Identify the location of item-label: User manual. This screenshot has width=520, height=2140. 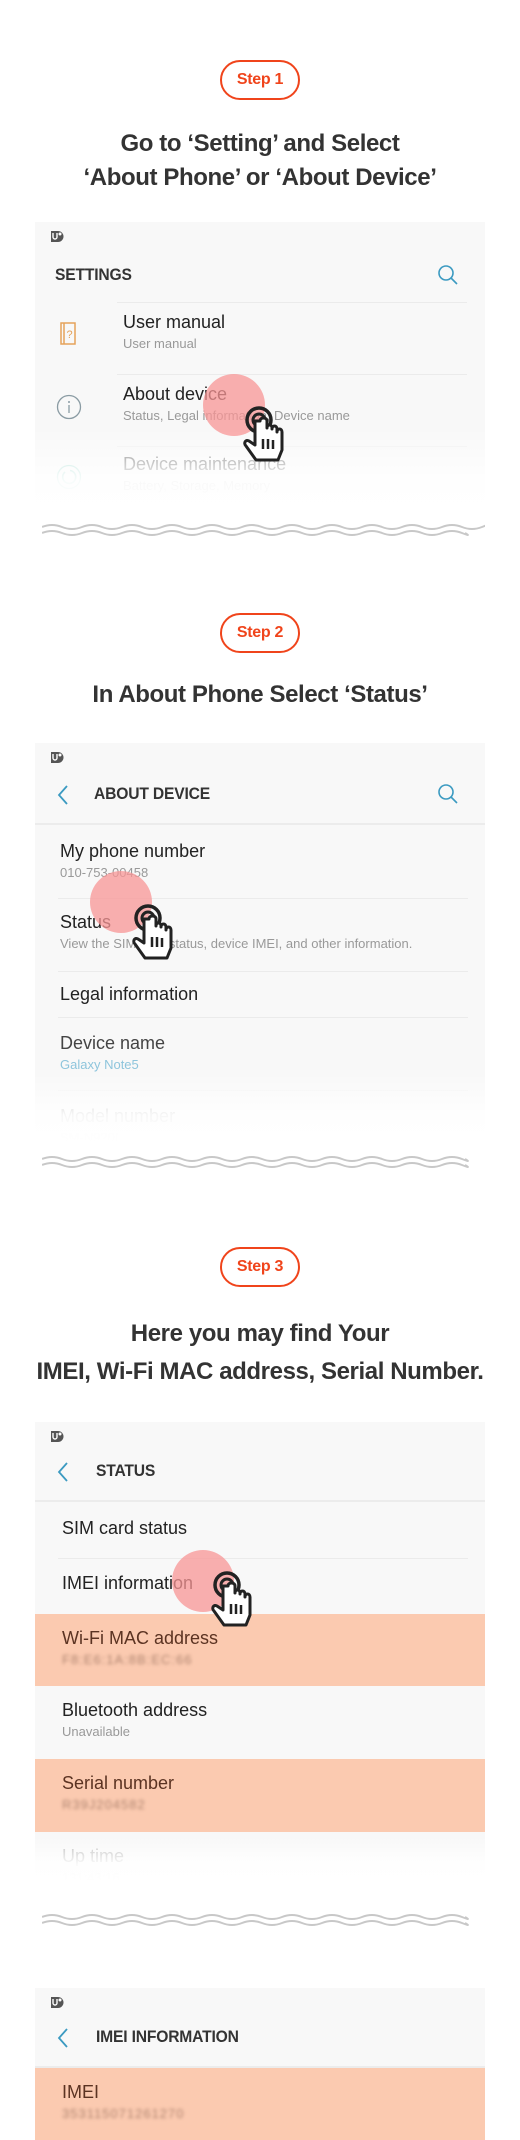
(174, 322).